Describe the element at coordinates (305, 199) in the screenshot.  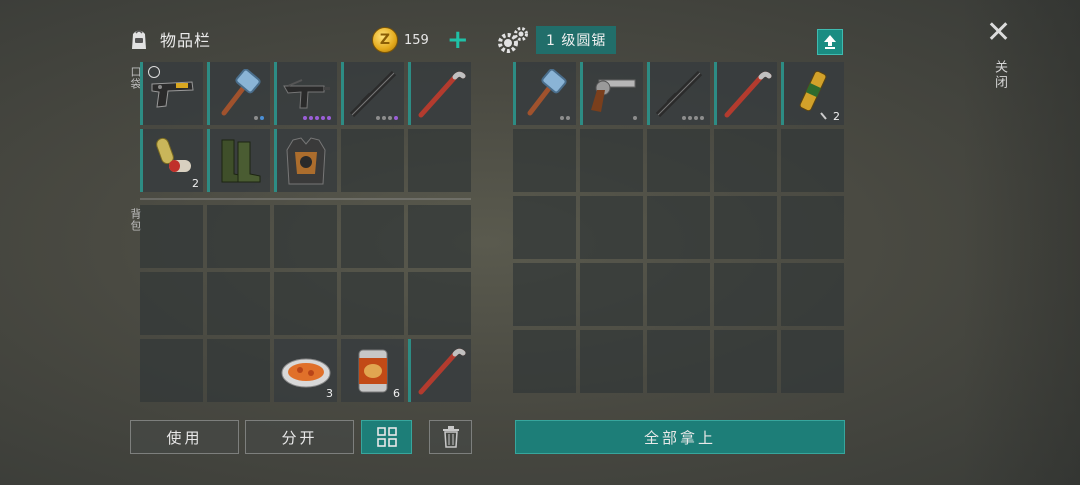
I see `section-divider` at that location.